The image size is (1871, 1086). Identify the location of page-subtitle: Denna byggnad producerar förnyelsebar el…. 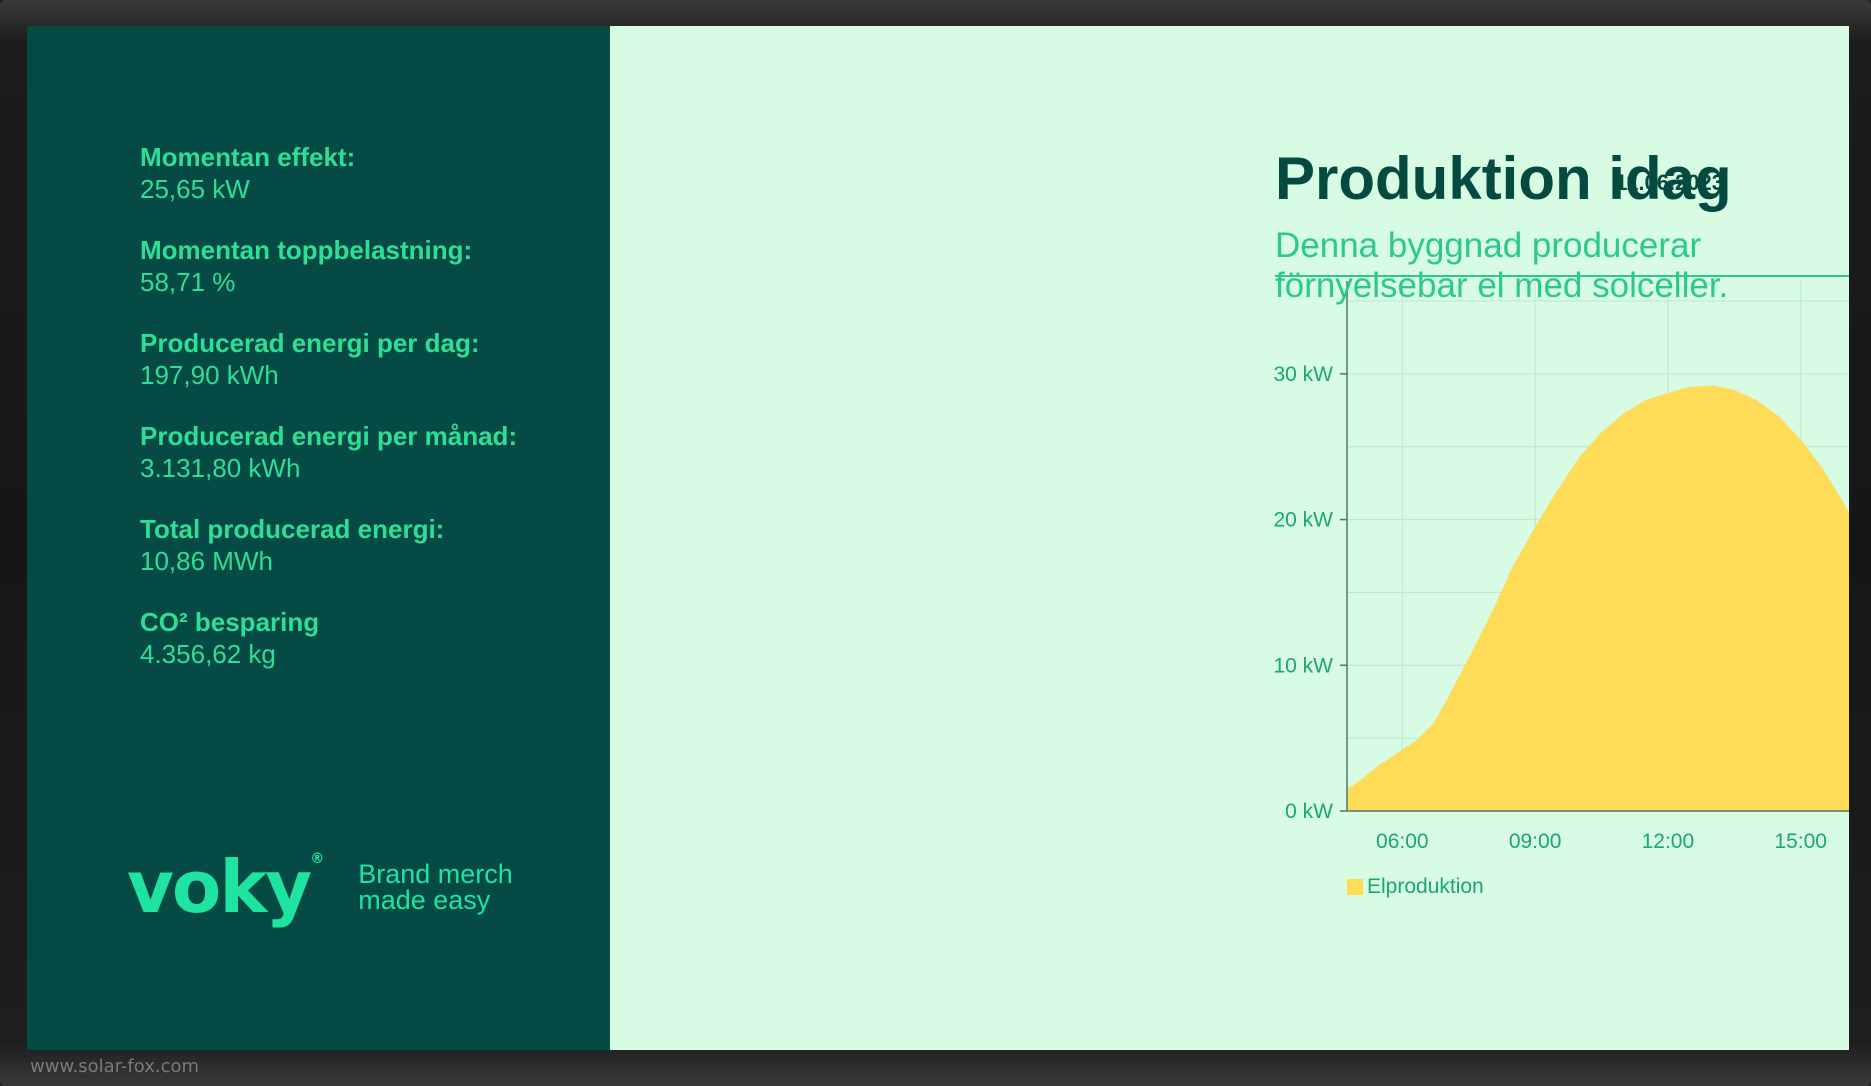
(1502, 265).